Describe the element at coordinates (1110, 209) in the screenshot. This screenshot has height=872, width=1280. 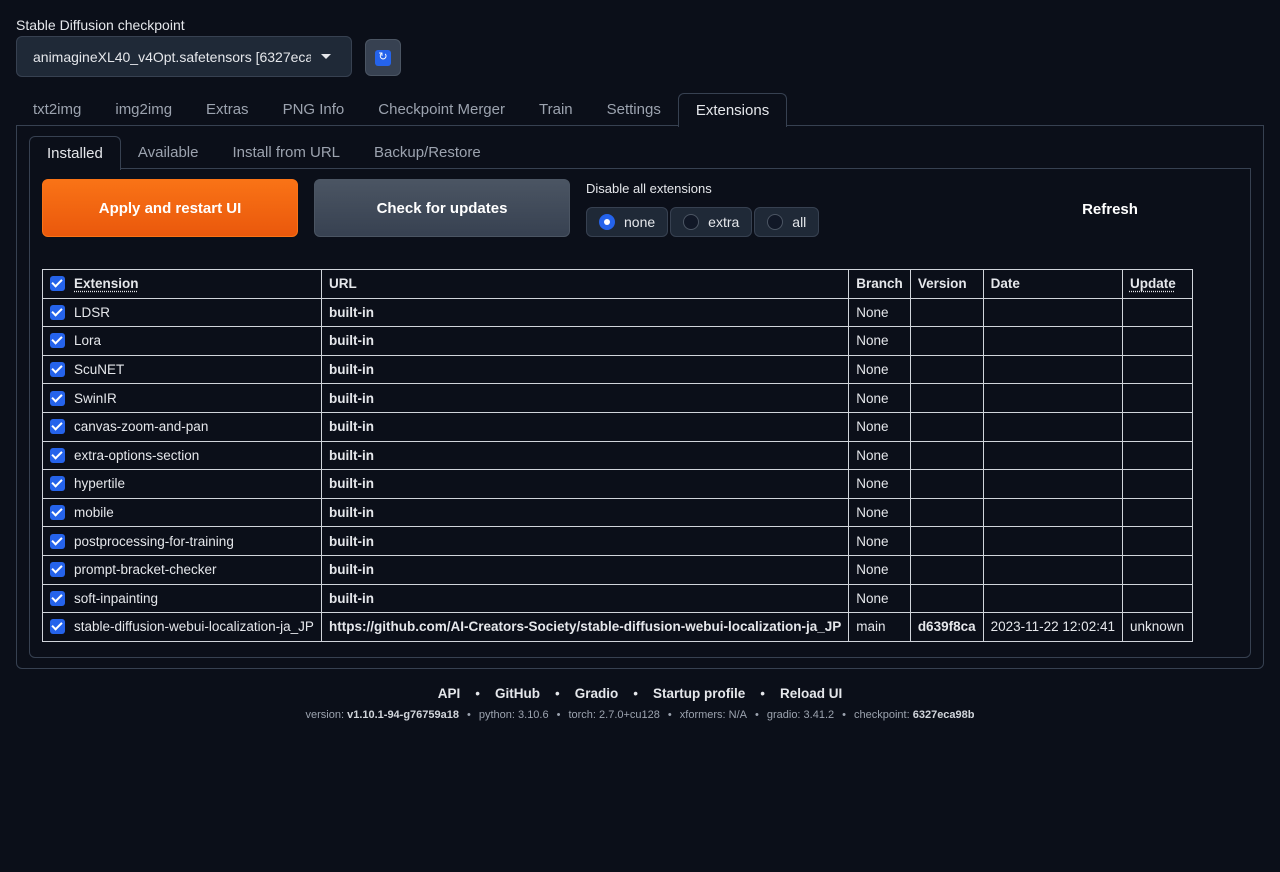
I see `refresh-button: Refresh` at that location.